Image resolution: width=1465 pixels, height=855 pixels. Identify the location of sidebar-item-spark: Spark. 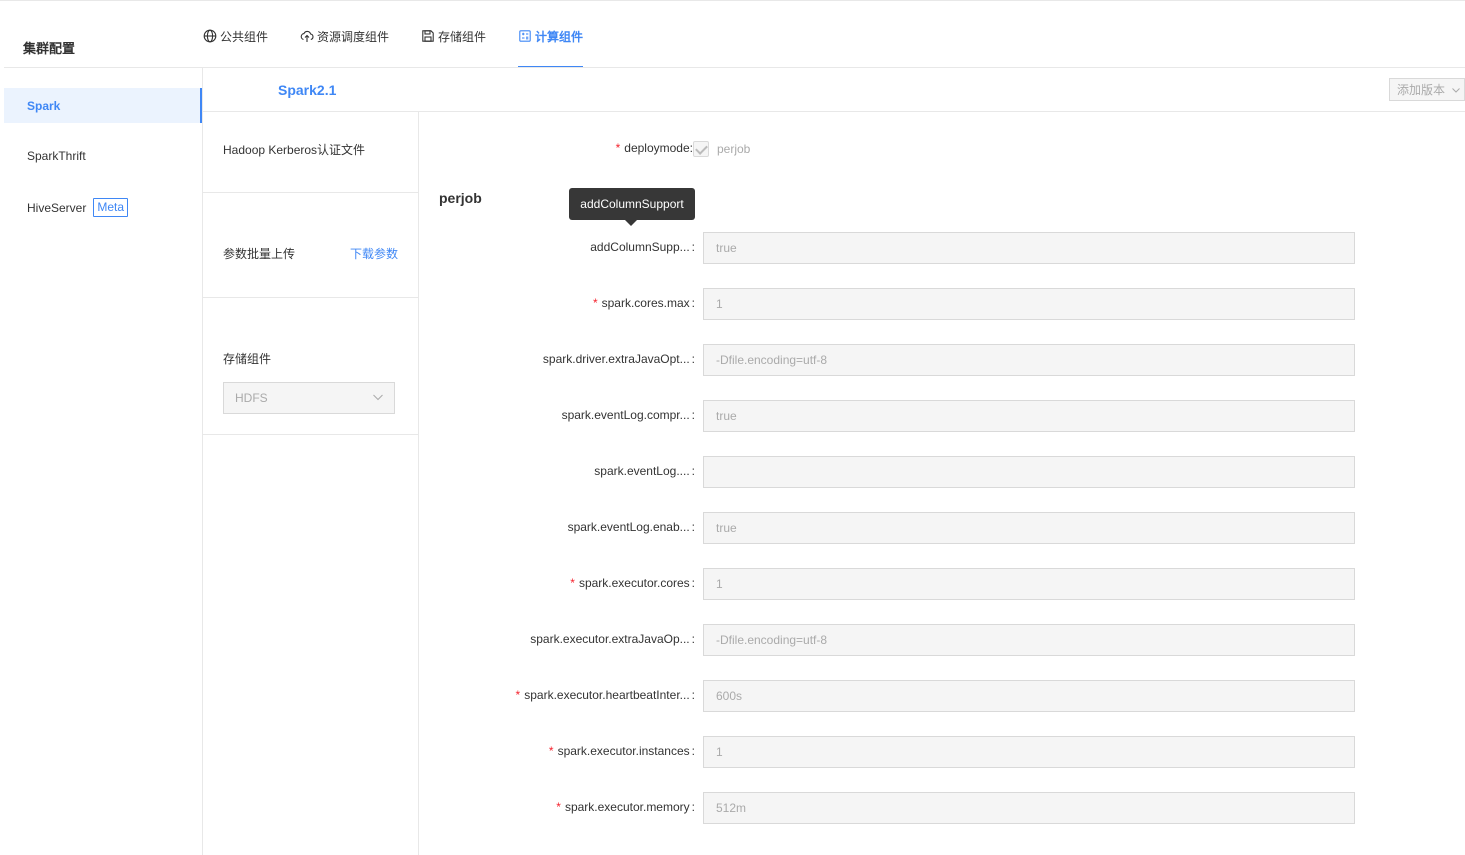
(103, 105).